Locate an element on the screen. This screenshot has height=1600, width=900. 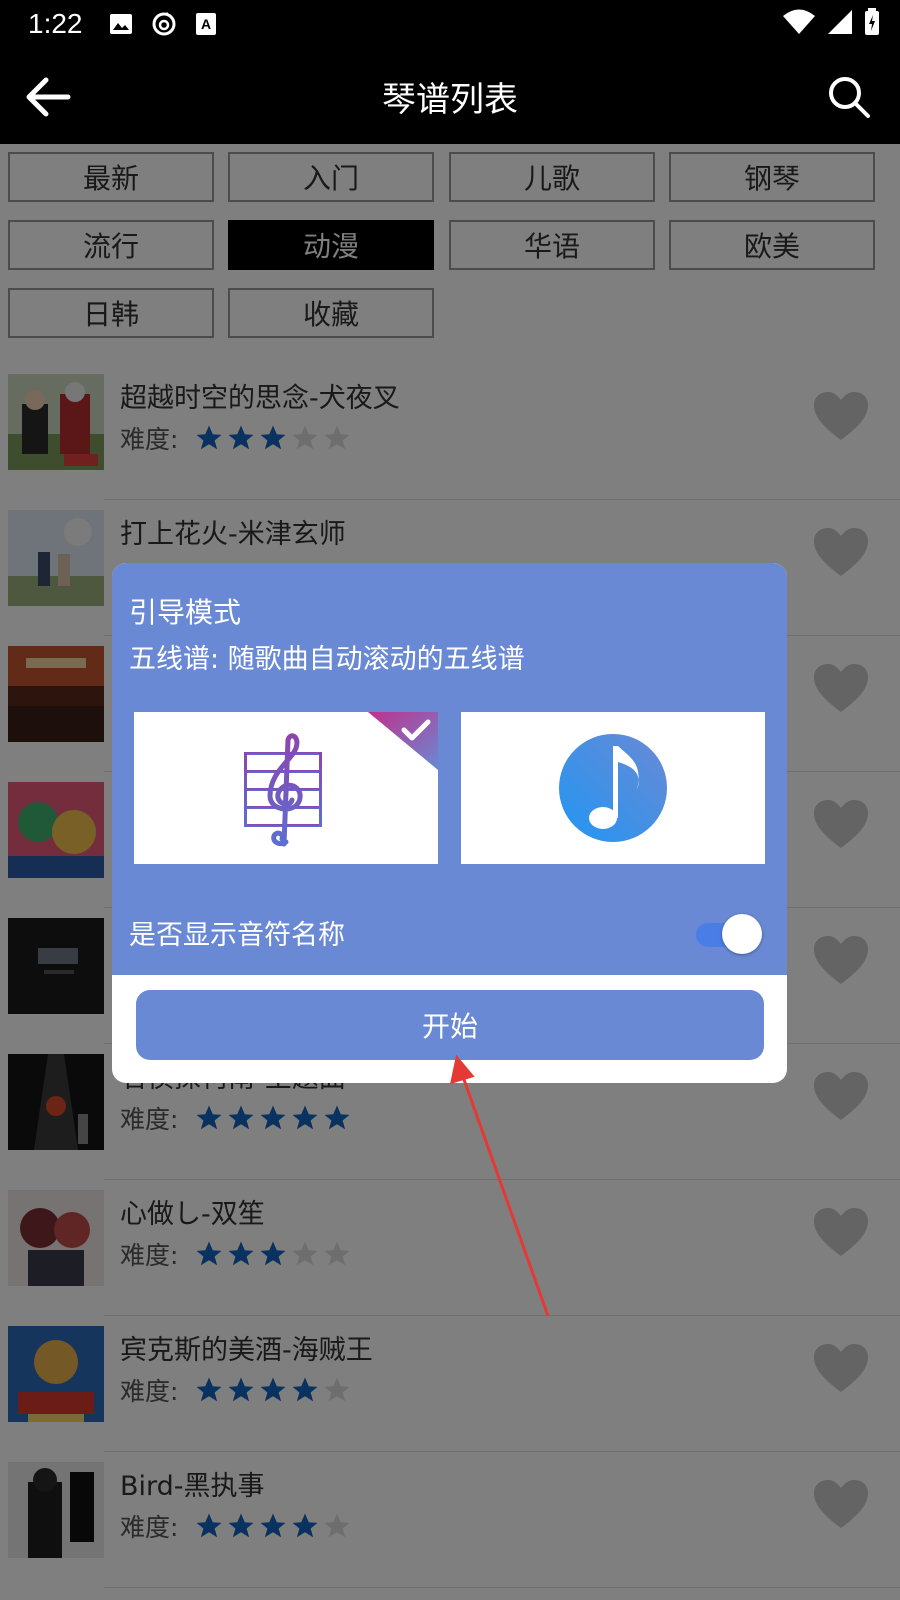
wifi-icon is located at coordinates (799, 21).